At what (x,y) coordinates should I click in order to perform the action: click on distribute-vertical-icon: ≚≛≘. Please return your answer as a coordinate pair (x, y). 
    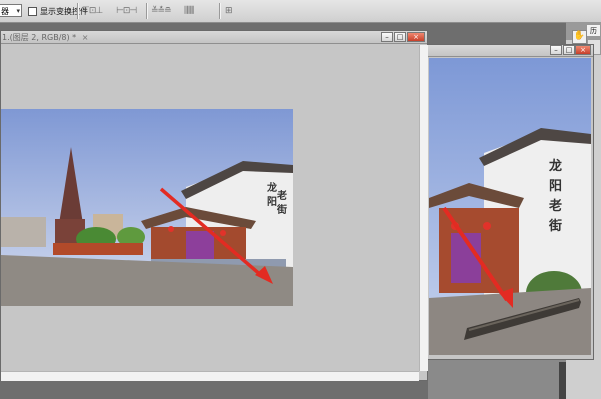
    Looking at the image, I should click on (161, 11).